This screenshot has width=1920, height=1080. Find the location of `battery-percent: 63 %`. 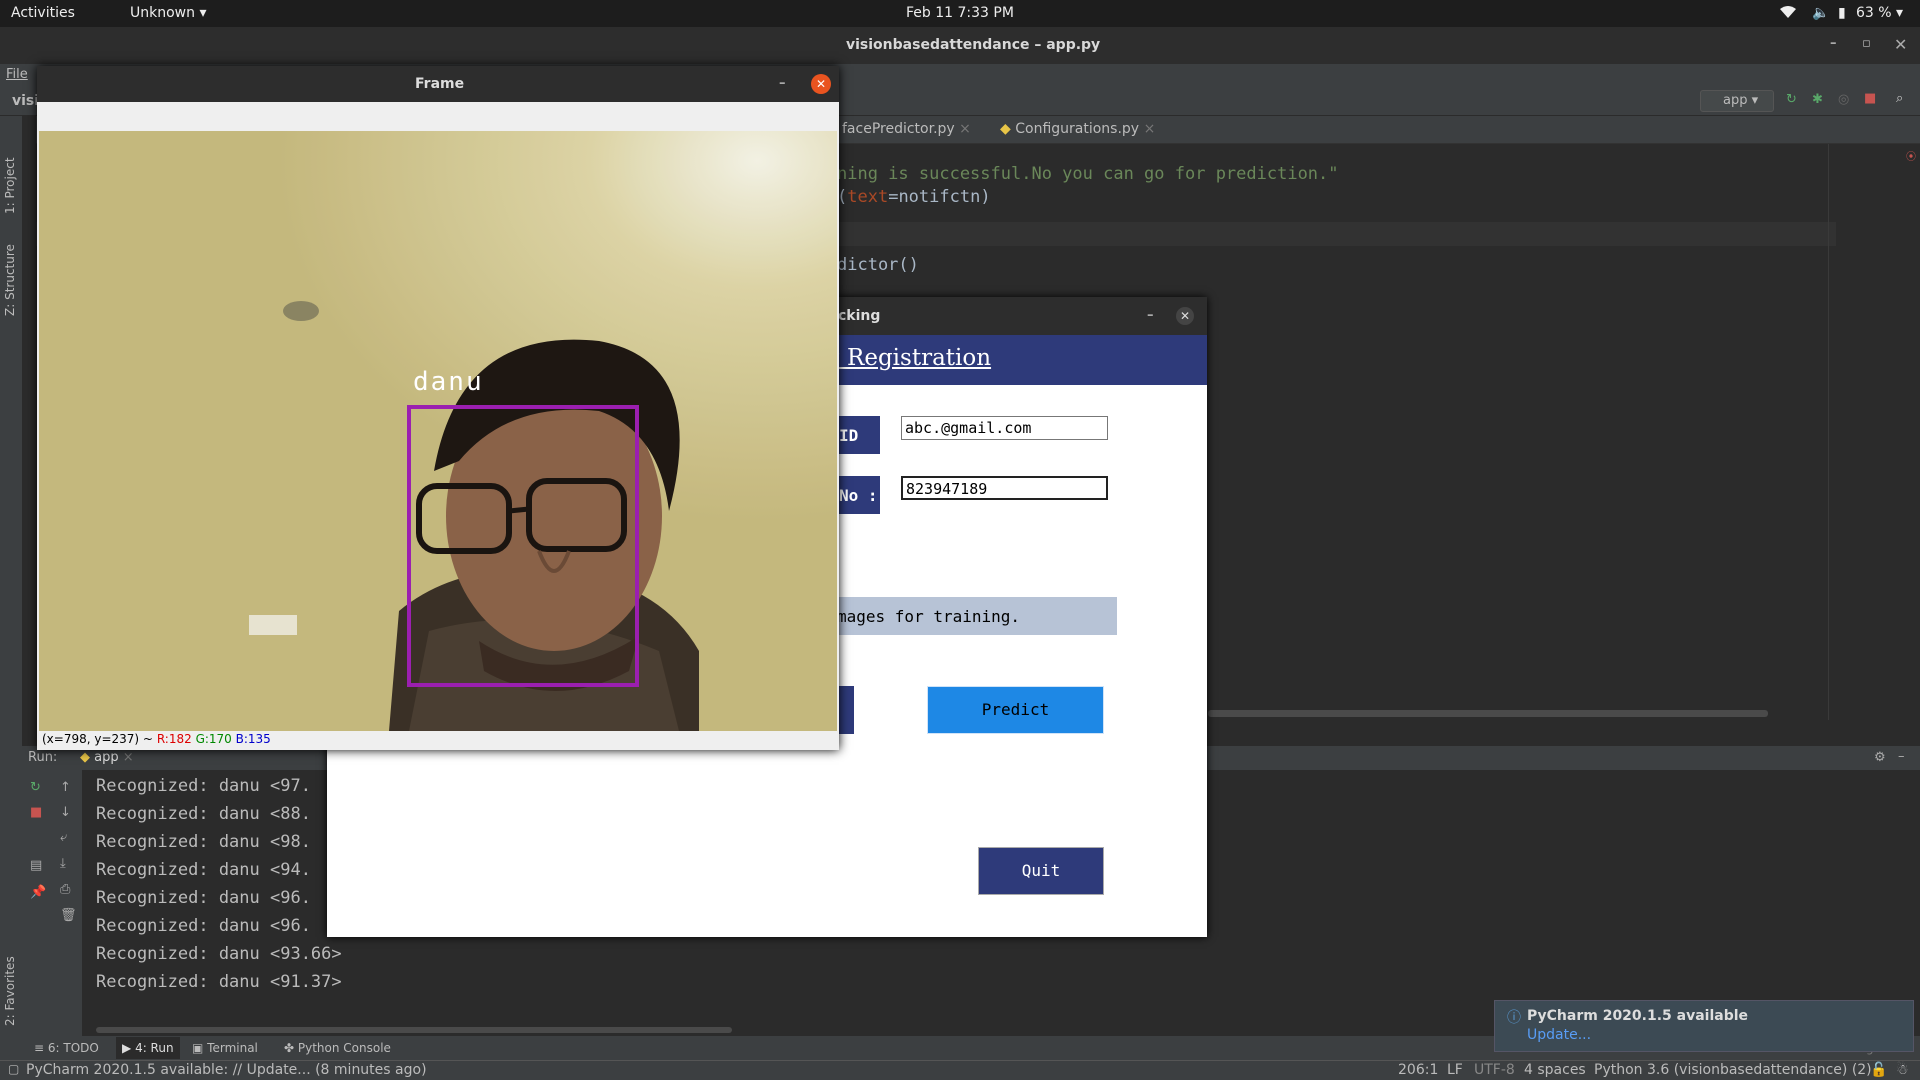

battery-percent: 63 % is located at coordinates (1874, 13).